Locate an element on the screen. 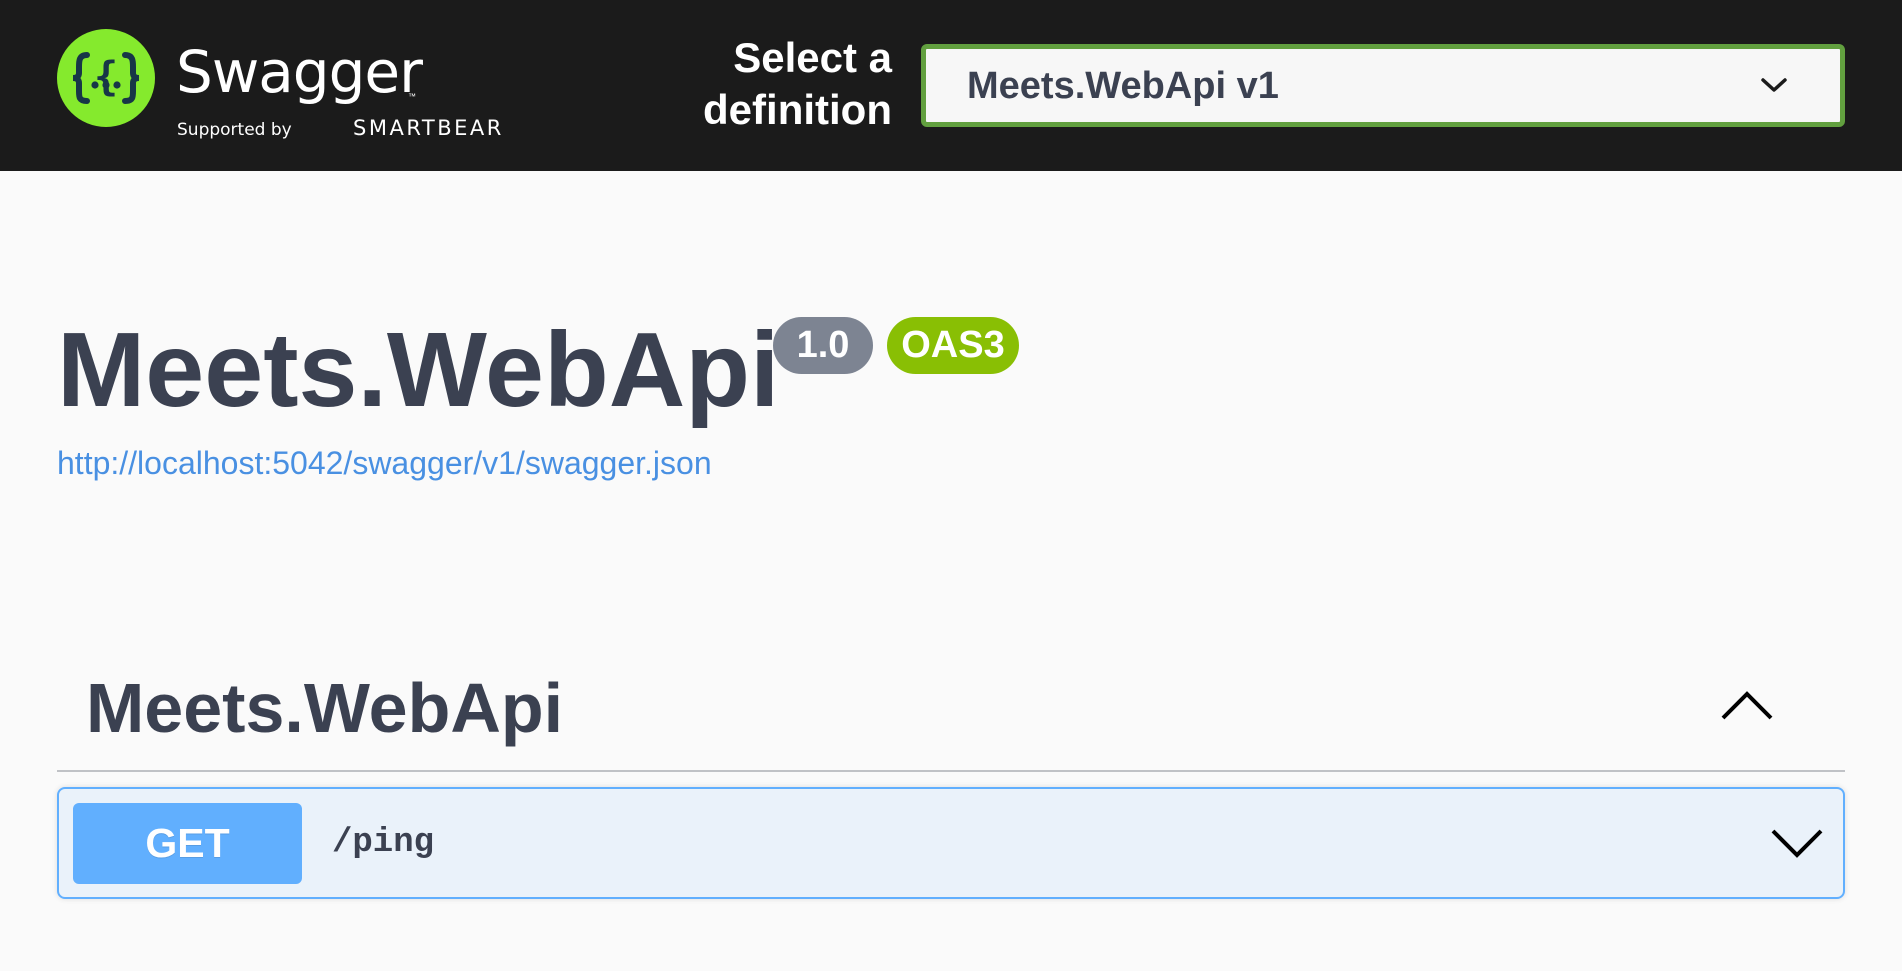  definition-select: Meets.WebApi v1 is located at coordinates (1383, 85).